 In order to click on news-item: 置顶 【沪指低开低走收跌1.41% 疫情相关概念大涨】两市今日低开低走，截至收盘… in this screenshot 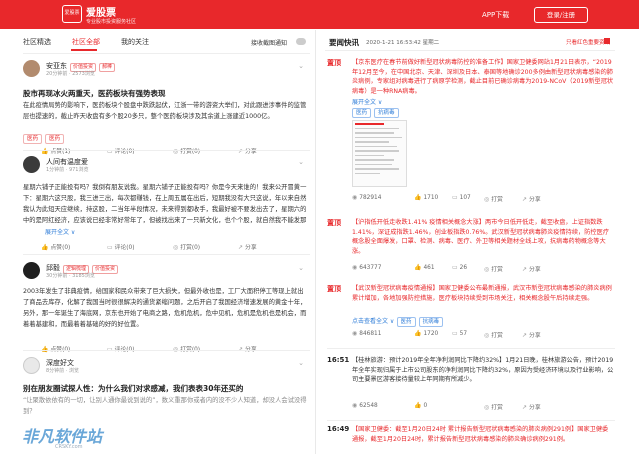, I will do `click(471, 248)`.